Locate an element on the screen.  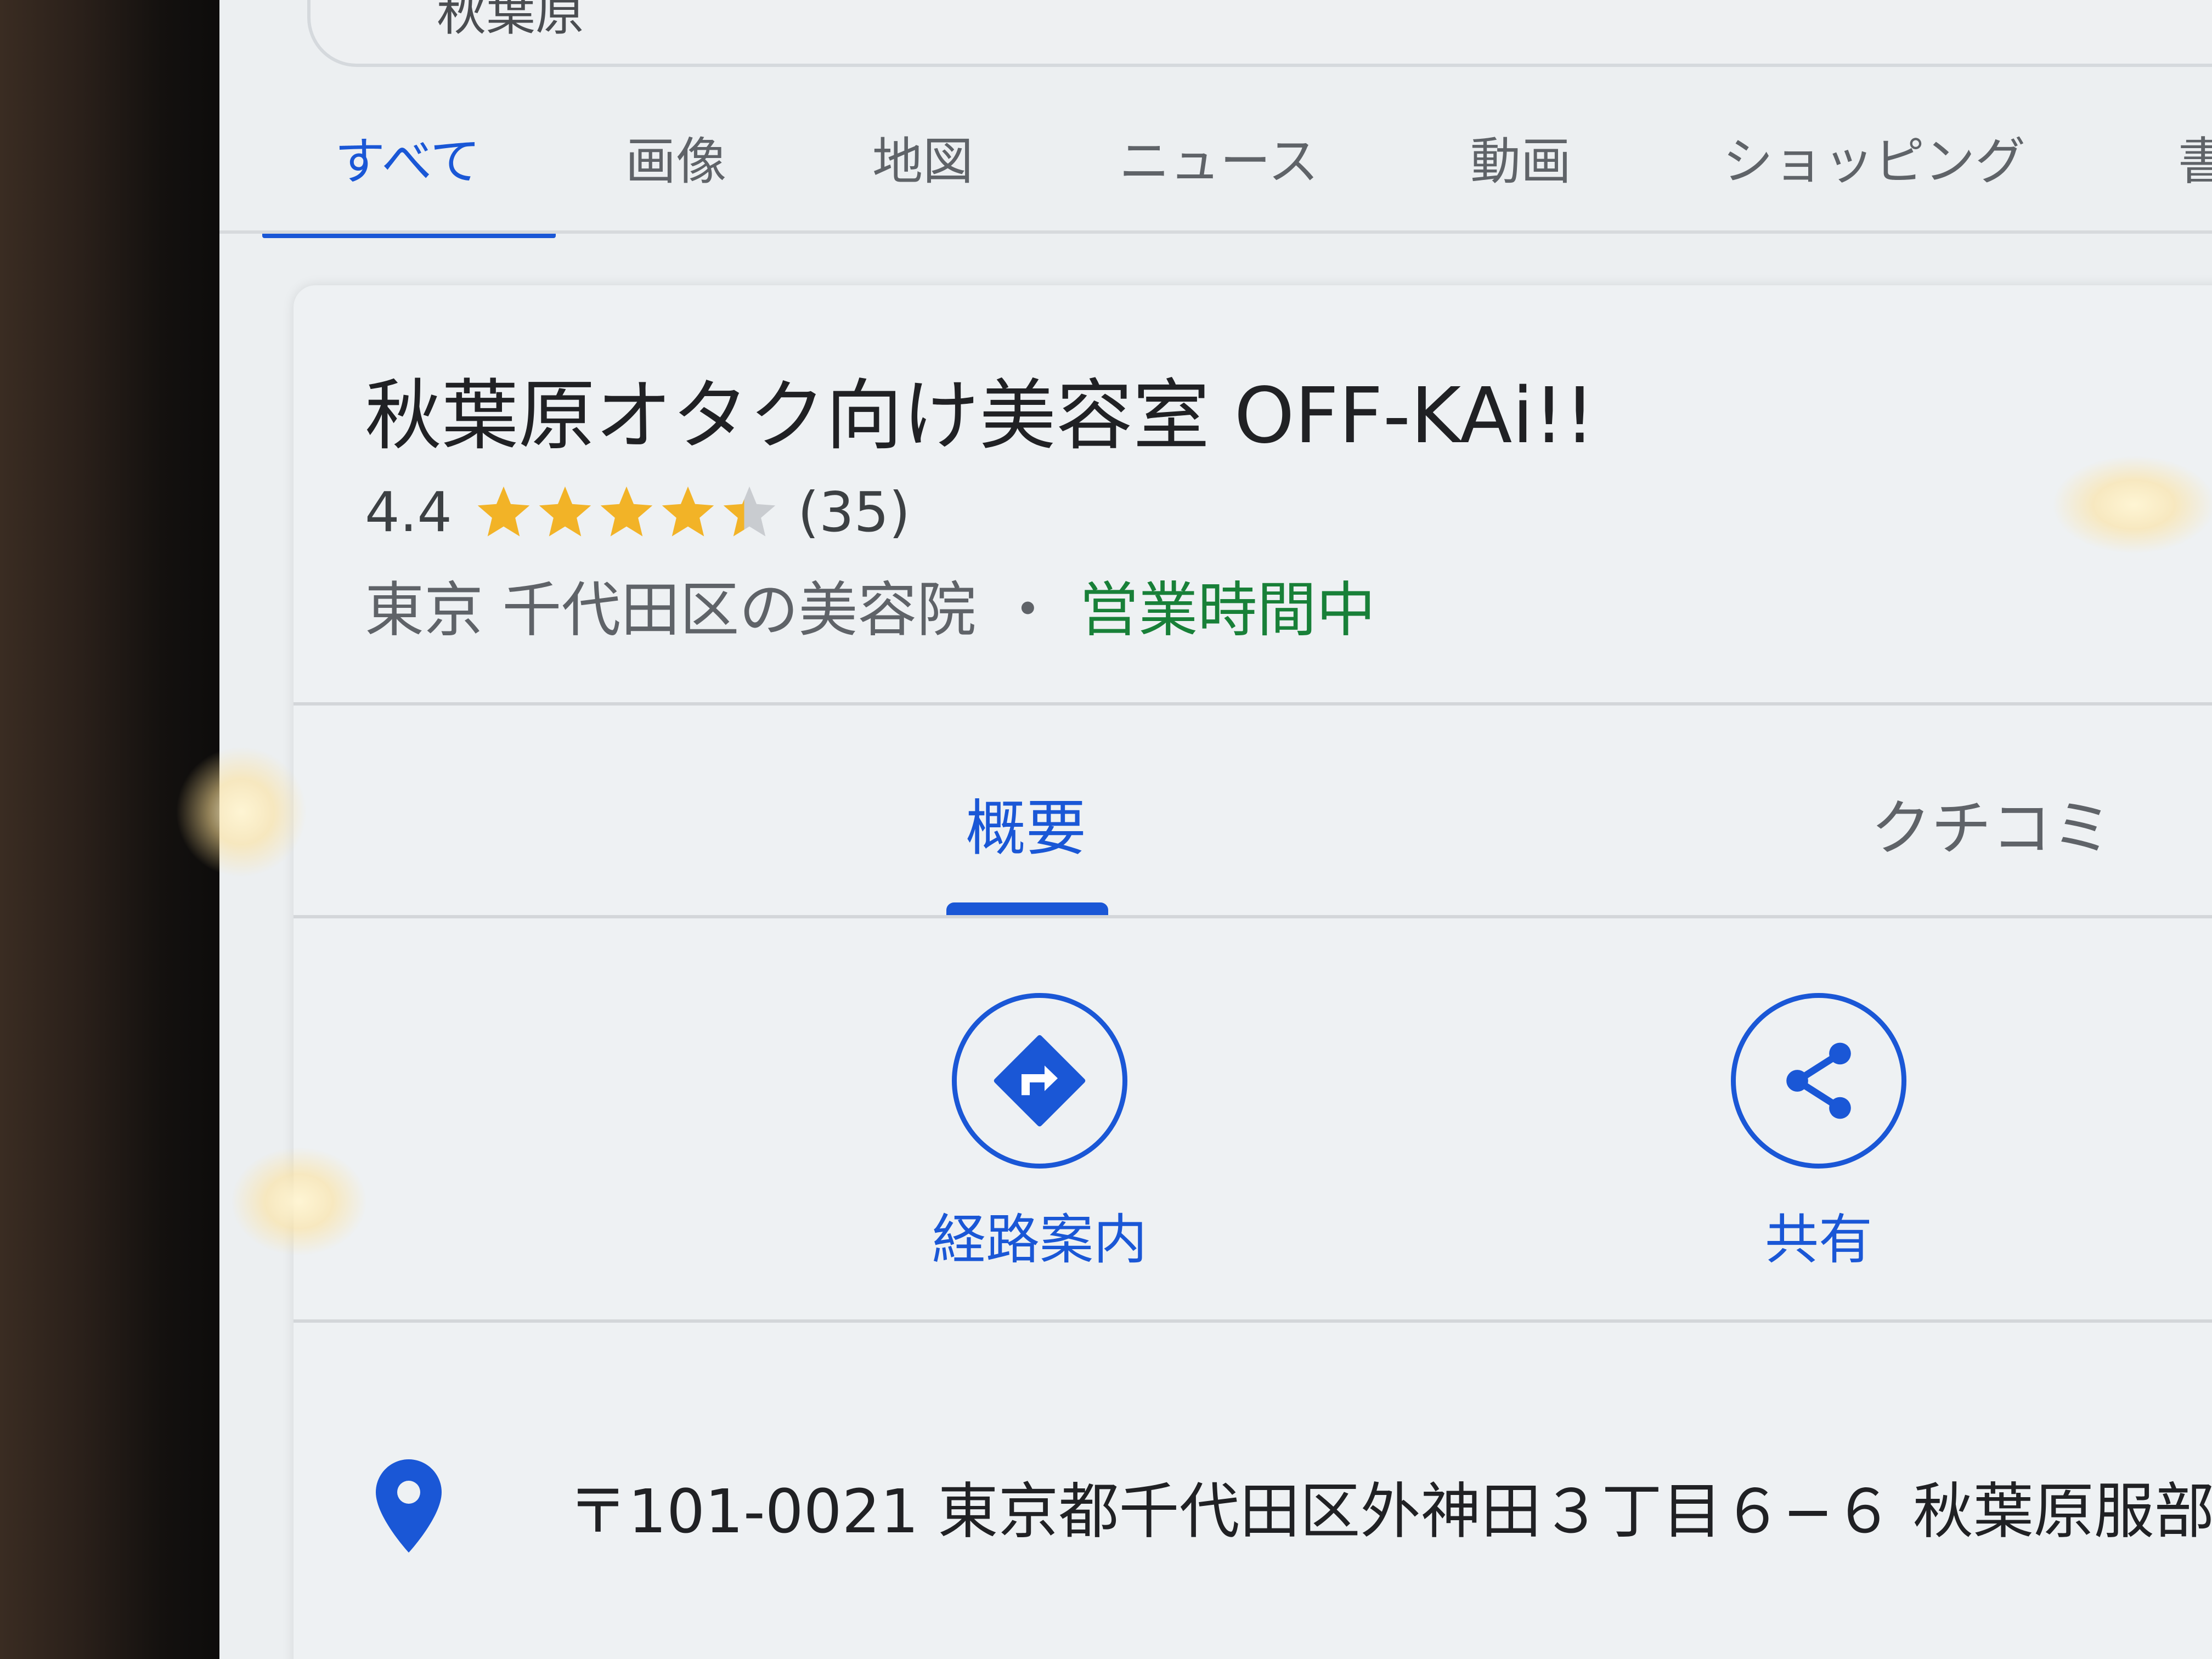
star-rating is located at coordinates (627, 512).